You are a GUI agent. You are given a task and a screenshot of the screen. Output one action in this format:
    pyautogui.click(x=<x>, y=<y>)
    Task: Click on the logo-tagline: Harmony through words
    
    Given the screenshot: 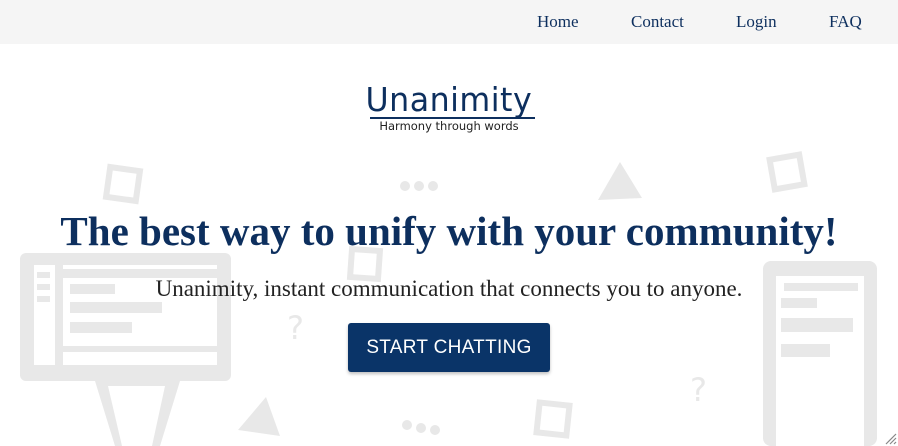 What is the action you would take?
    pyautogui.click(x=449, y=126)
    